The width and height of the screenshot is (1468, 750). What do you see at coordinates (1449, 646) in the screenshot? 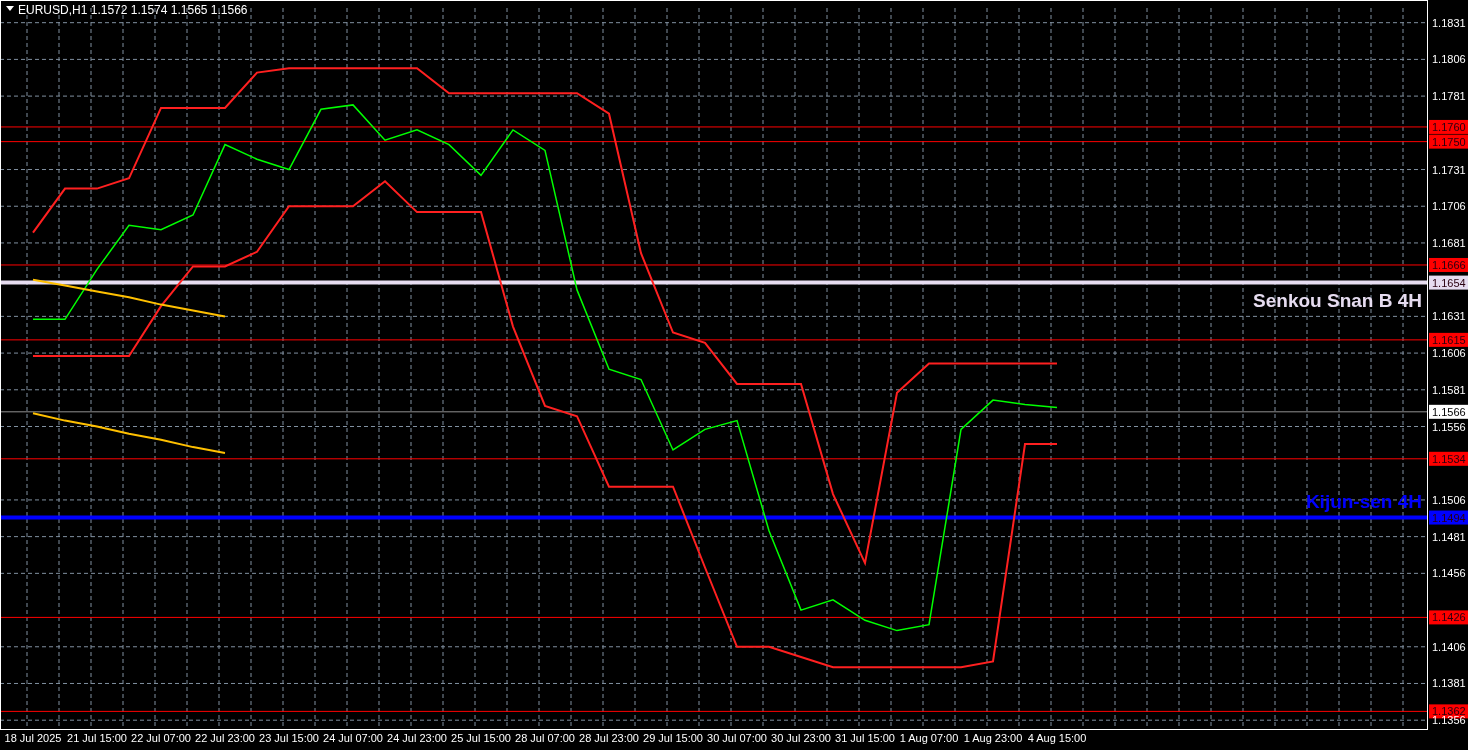
I see `price-tick-label: 1.1406` at bounding box center [1449, 646].